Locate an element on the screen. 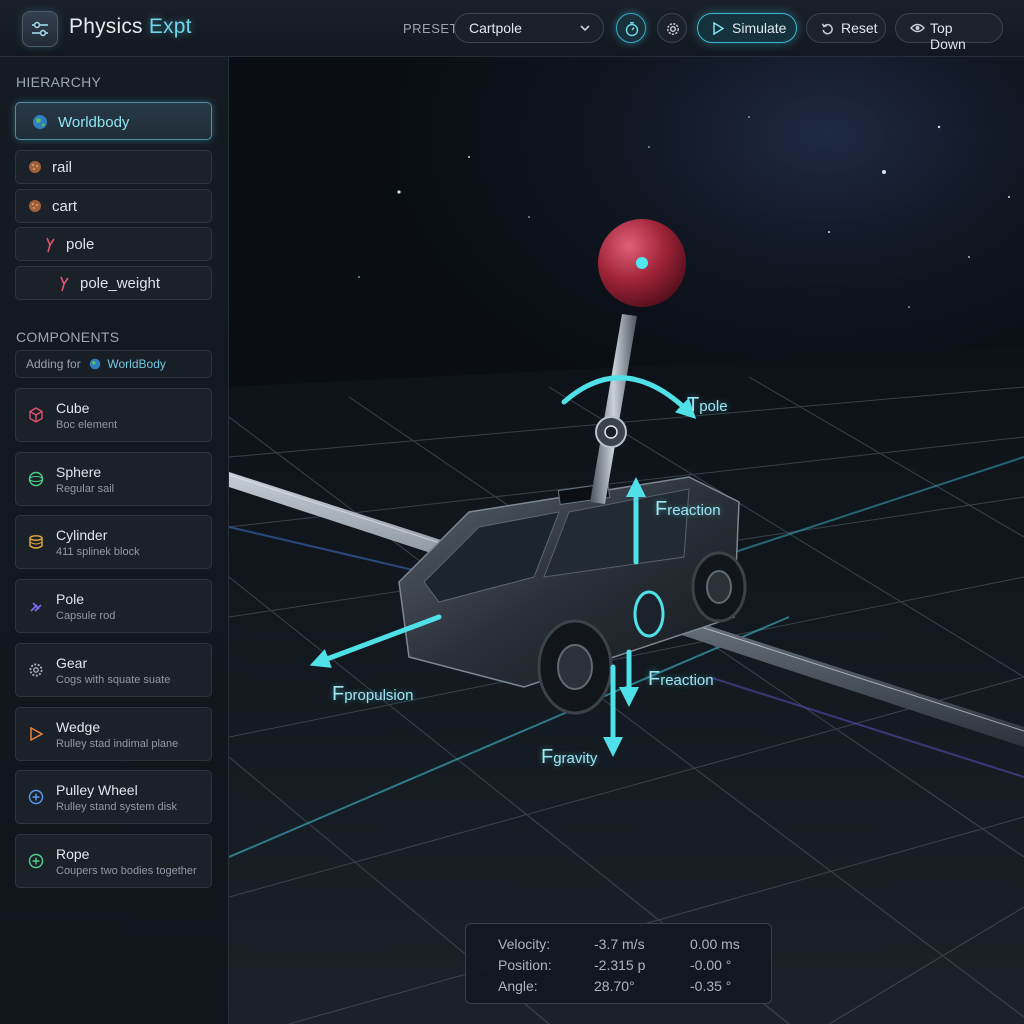 Image resolution: width=1024 pixels, height=1024 pixels. component-name: Rope is located at coordinates (73, 854).